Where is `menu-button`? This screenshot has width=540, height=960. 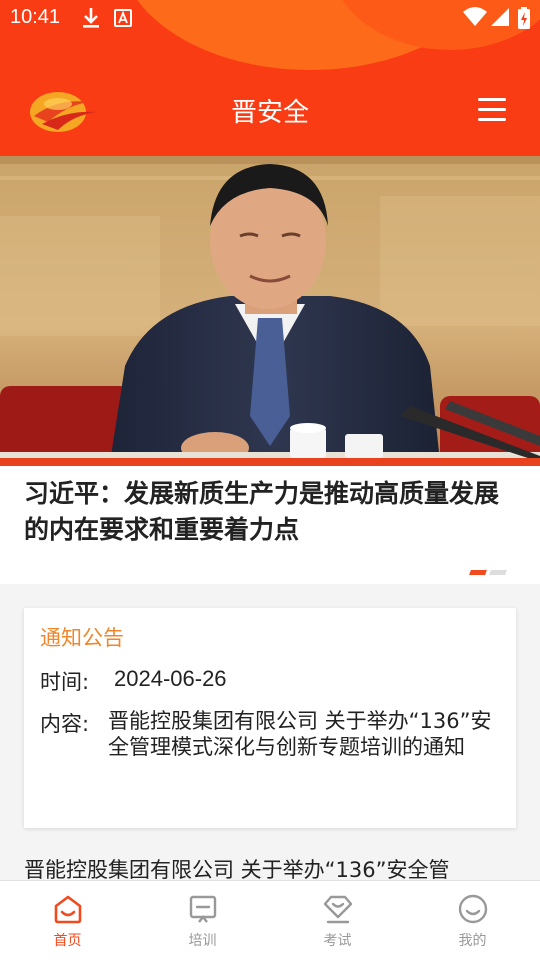
menu-button is located at coordinates (492, 113).